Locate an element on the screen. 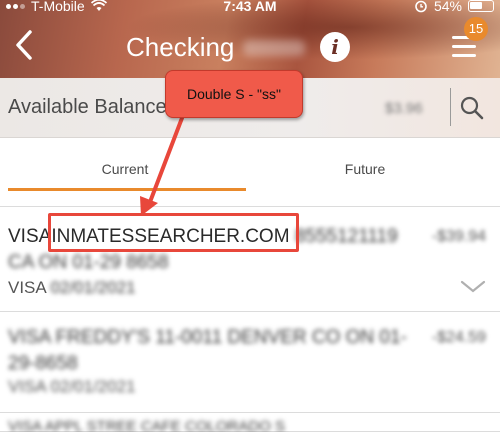 Image resolution: width=500 pixels, height=432 pixels. transaction-amount: -$24.59 is located at coordinates (458, 337).